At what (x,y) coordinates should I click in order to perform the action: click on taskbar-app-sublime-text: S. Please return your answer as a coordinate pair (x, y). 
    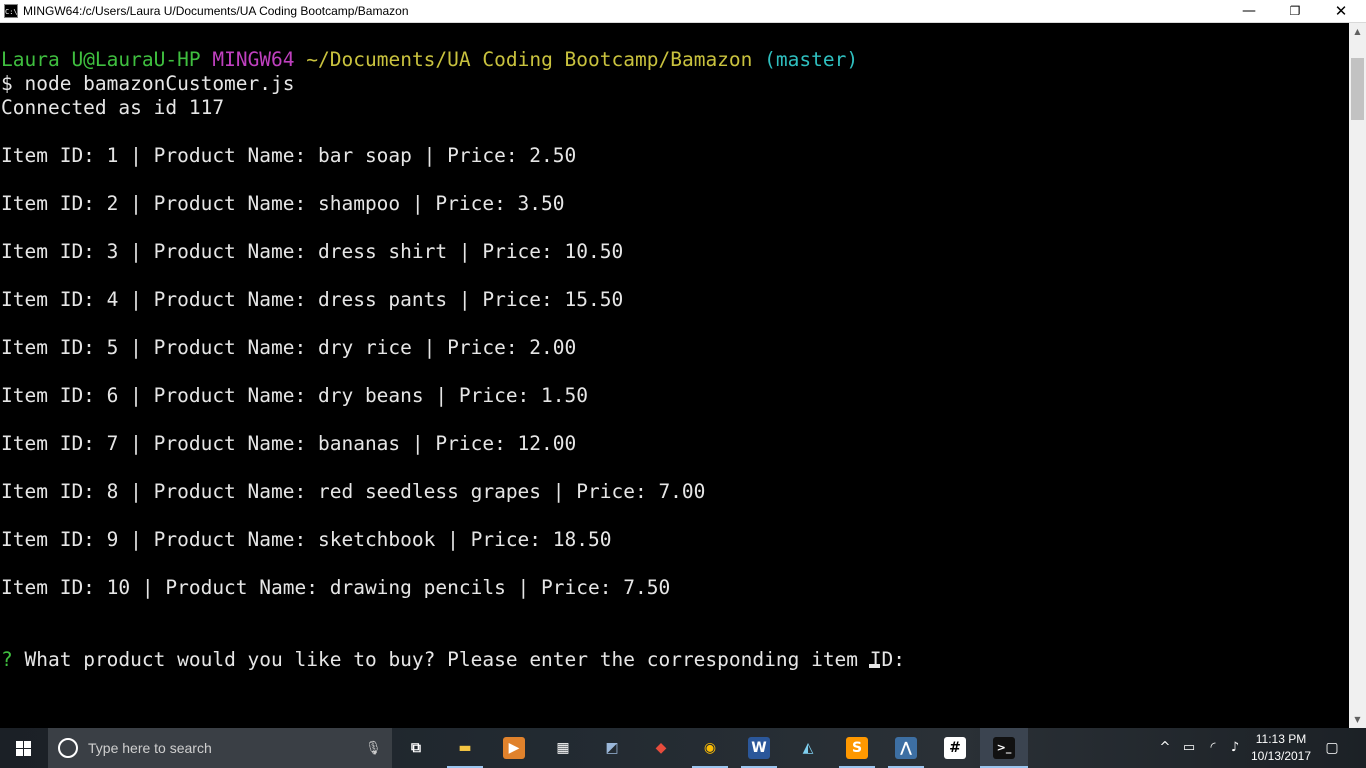
    Looking at the image, I should click on (857, 748).